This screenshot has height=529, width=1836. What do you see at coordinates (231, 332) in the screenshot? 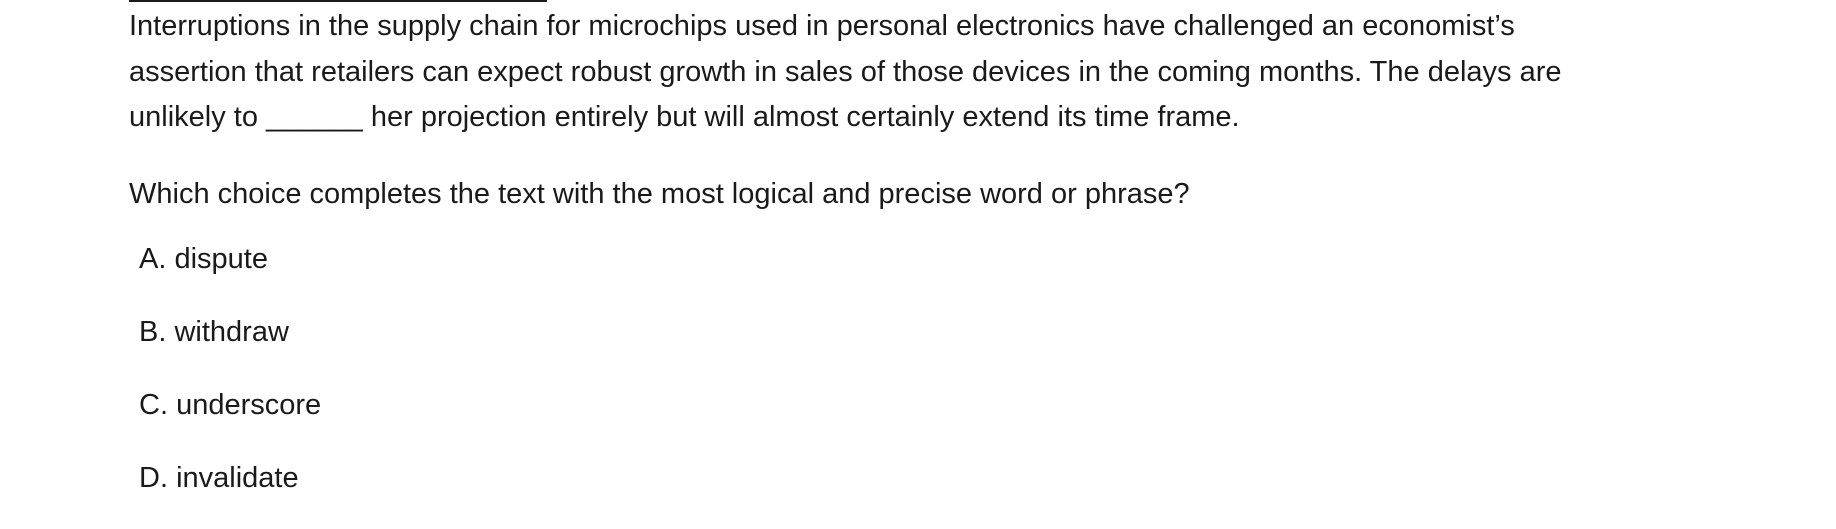
I see `choice-b-text: withdraw` at bounding box center [231, 332].